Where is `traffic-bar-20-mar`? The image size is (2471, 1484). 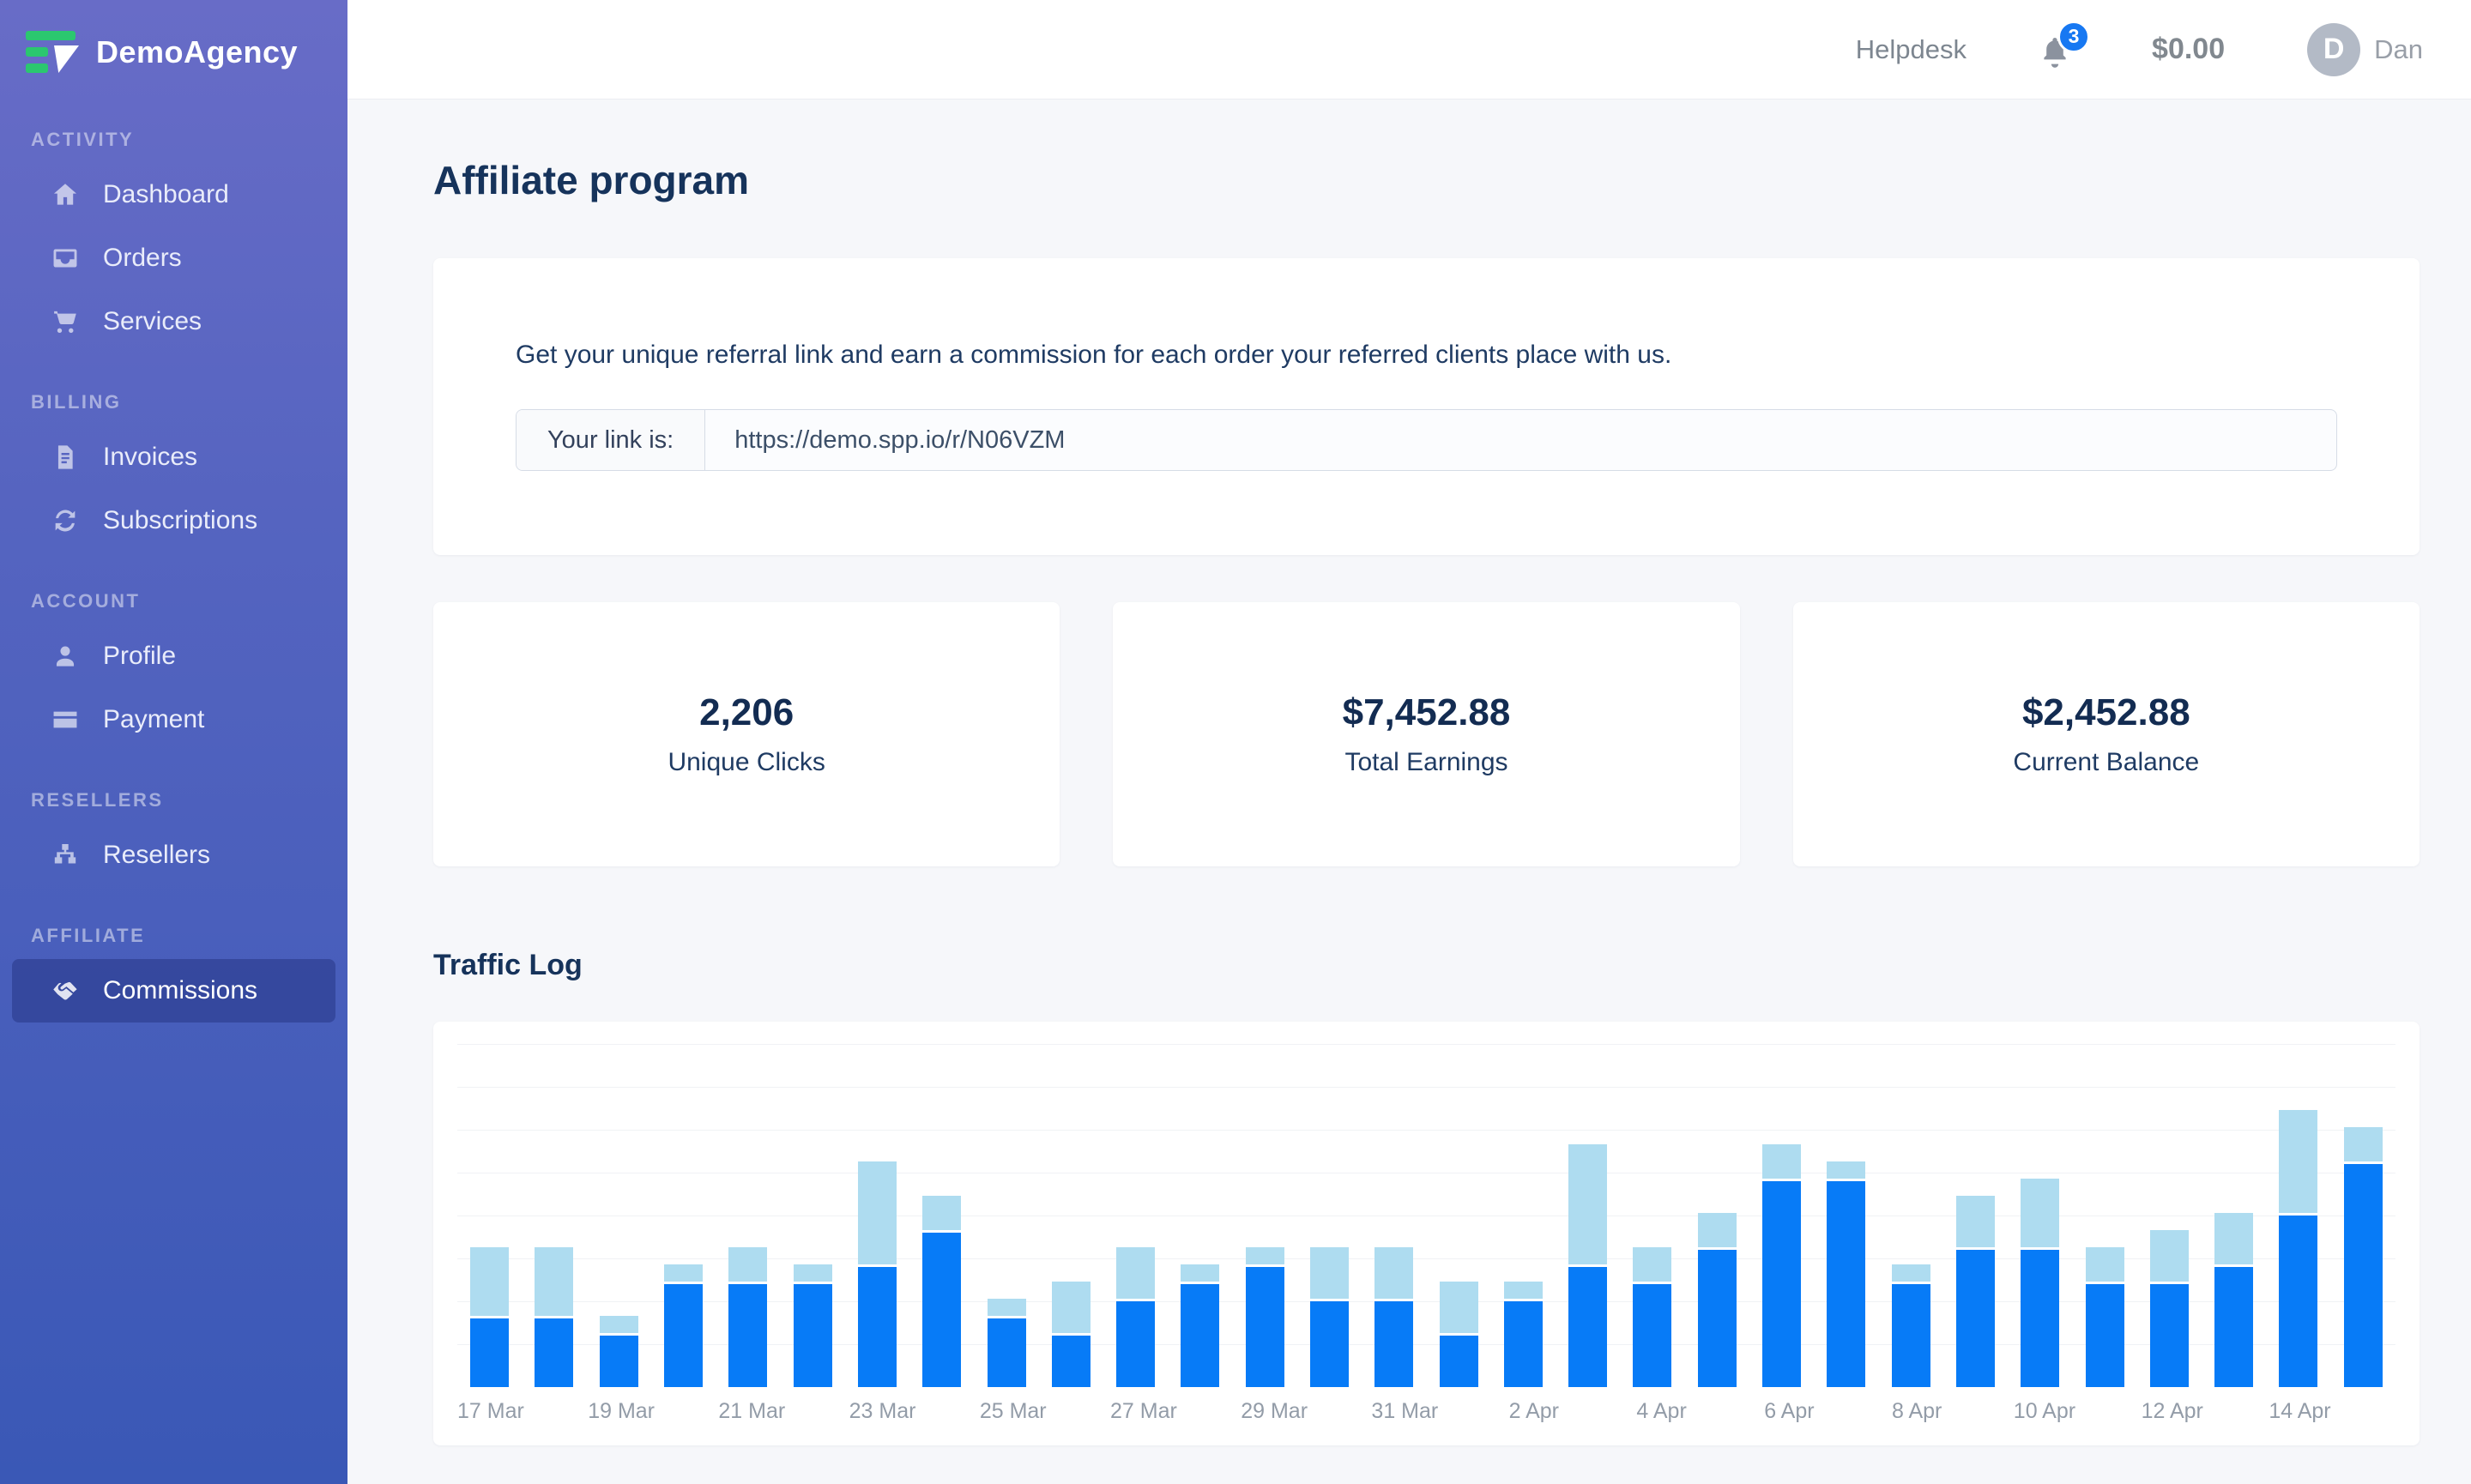 traffic-bar-20-mar is located at coordinates (683, 1215).